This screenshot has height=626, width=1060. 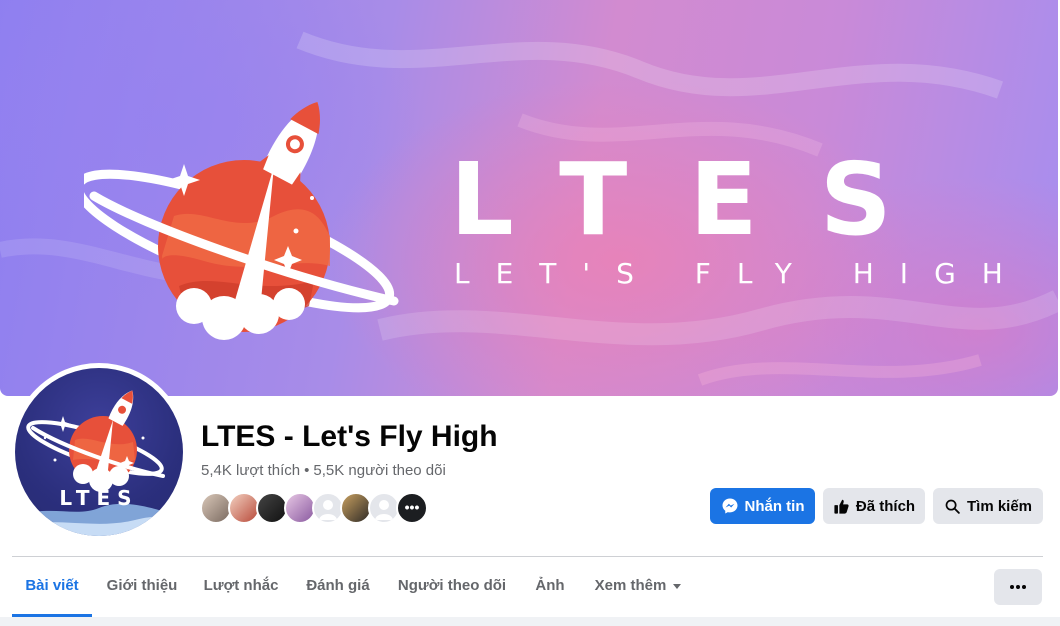 What do you see at coordinates (320, 508) in the screenshot?
I see `friends-who-like: •••` at bounding box center [320, 508].